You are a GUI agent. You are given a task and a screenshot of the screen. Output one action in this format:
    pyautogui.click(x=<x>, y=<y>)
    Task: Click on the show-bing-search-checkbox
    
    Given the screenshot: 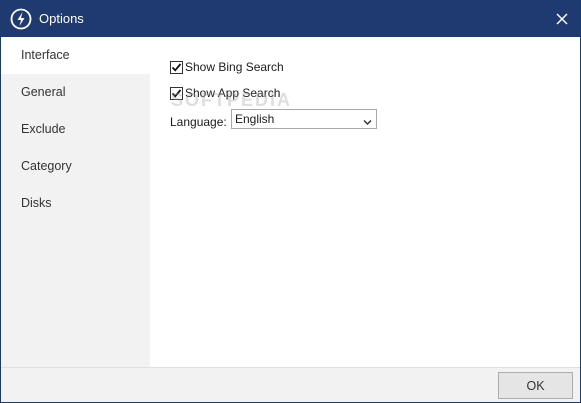 What is the action you would take?
    pyautogui.click(x=176, y=67)
    